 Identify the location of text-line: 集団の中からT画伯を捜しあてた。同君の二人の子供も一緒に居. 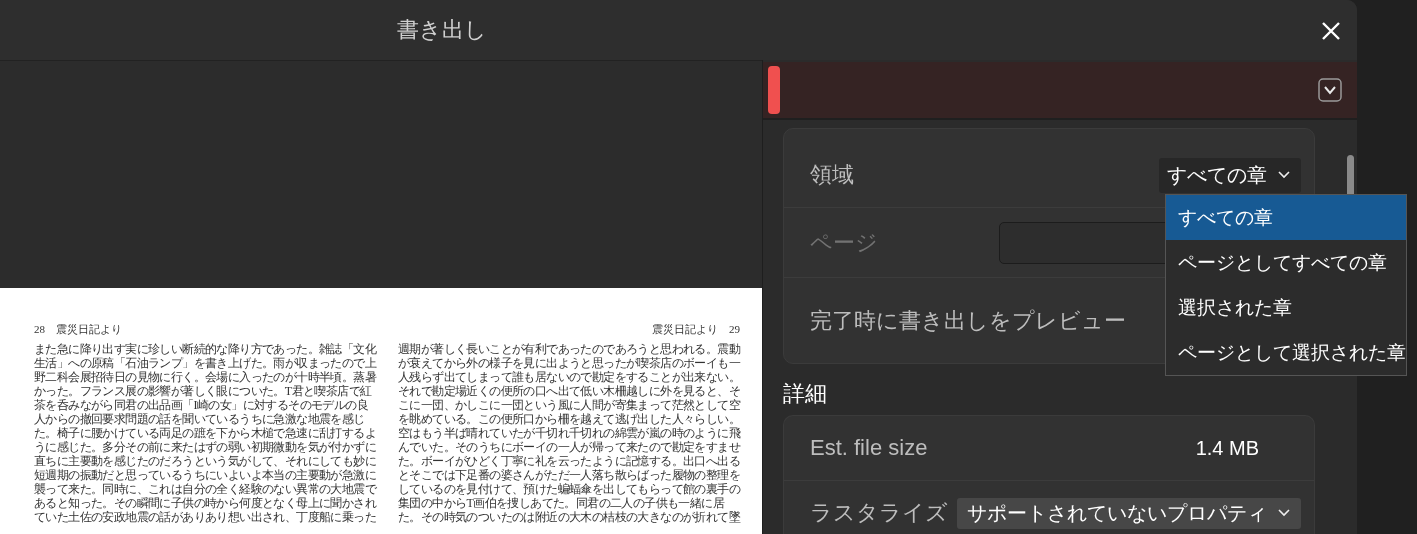
(561, 503).